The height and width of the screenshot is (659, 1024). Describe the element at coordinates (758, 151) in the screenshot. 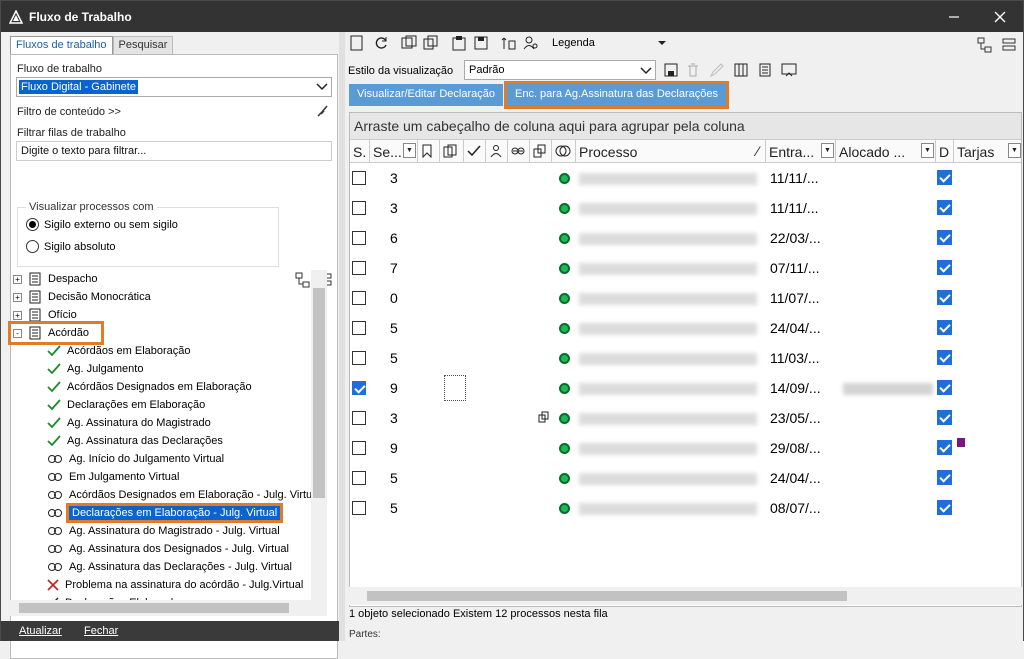

I see `processo-filter-icon: ⁄` at that location.